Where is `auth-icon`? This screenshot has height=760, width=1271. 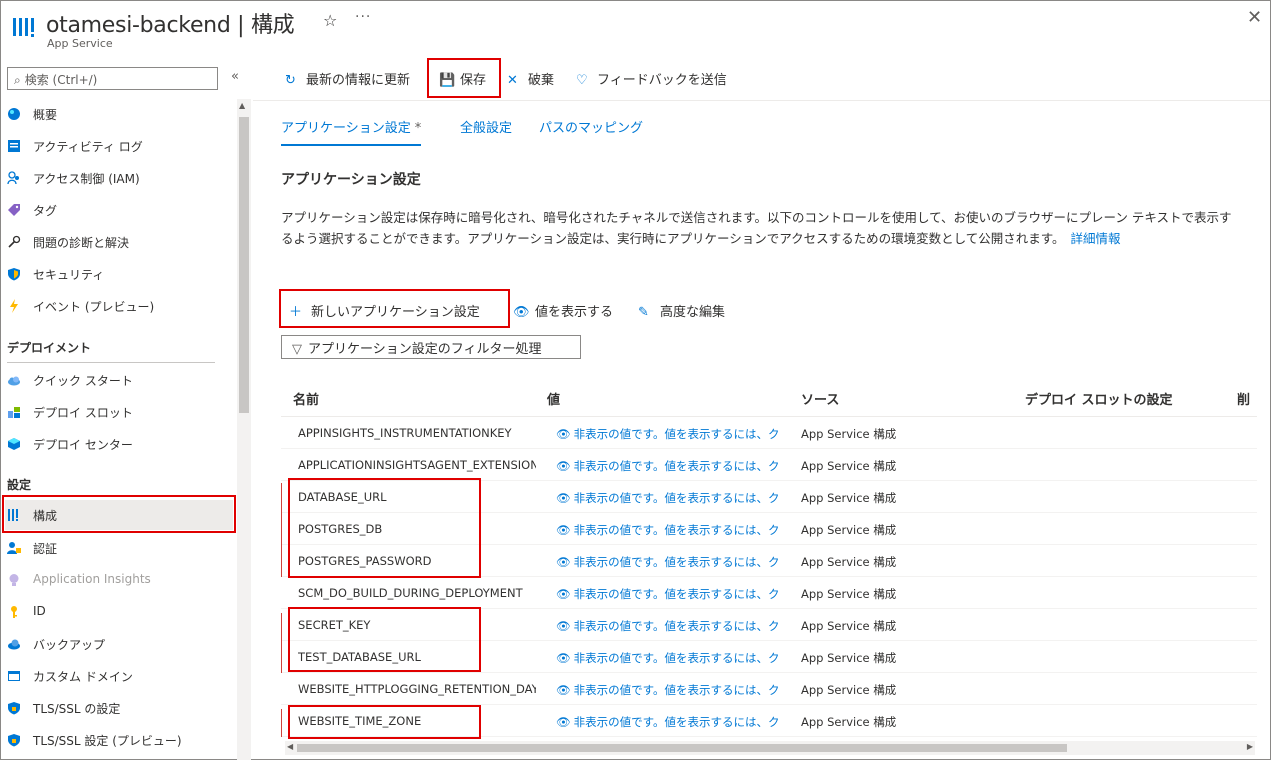 auth-icon is located at coordinates (14, 548).